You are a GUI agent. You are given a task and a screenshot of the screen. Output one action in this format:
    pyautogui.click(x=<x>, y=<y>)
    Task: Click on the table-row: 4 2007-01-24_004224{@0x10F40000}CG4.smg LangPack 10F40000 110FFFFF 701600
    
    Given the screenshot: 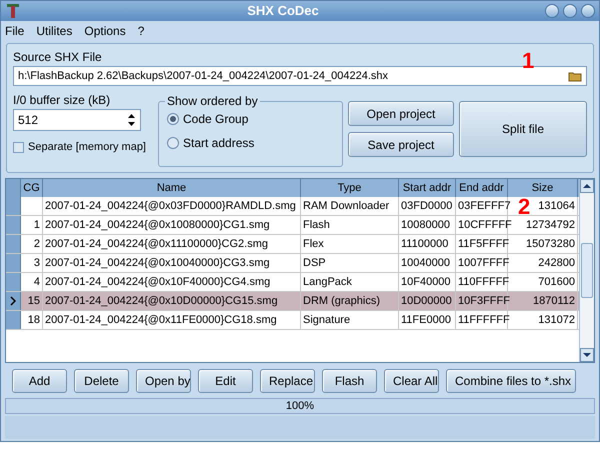 What is the action you would take?
    pyautogui.click(x=292, y=282)
    